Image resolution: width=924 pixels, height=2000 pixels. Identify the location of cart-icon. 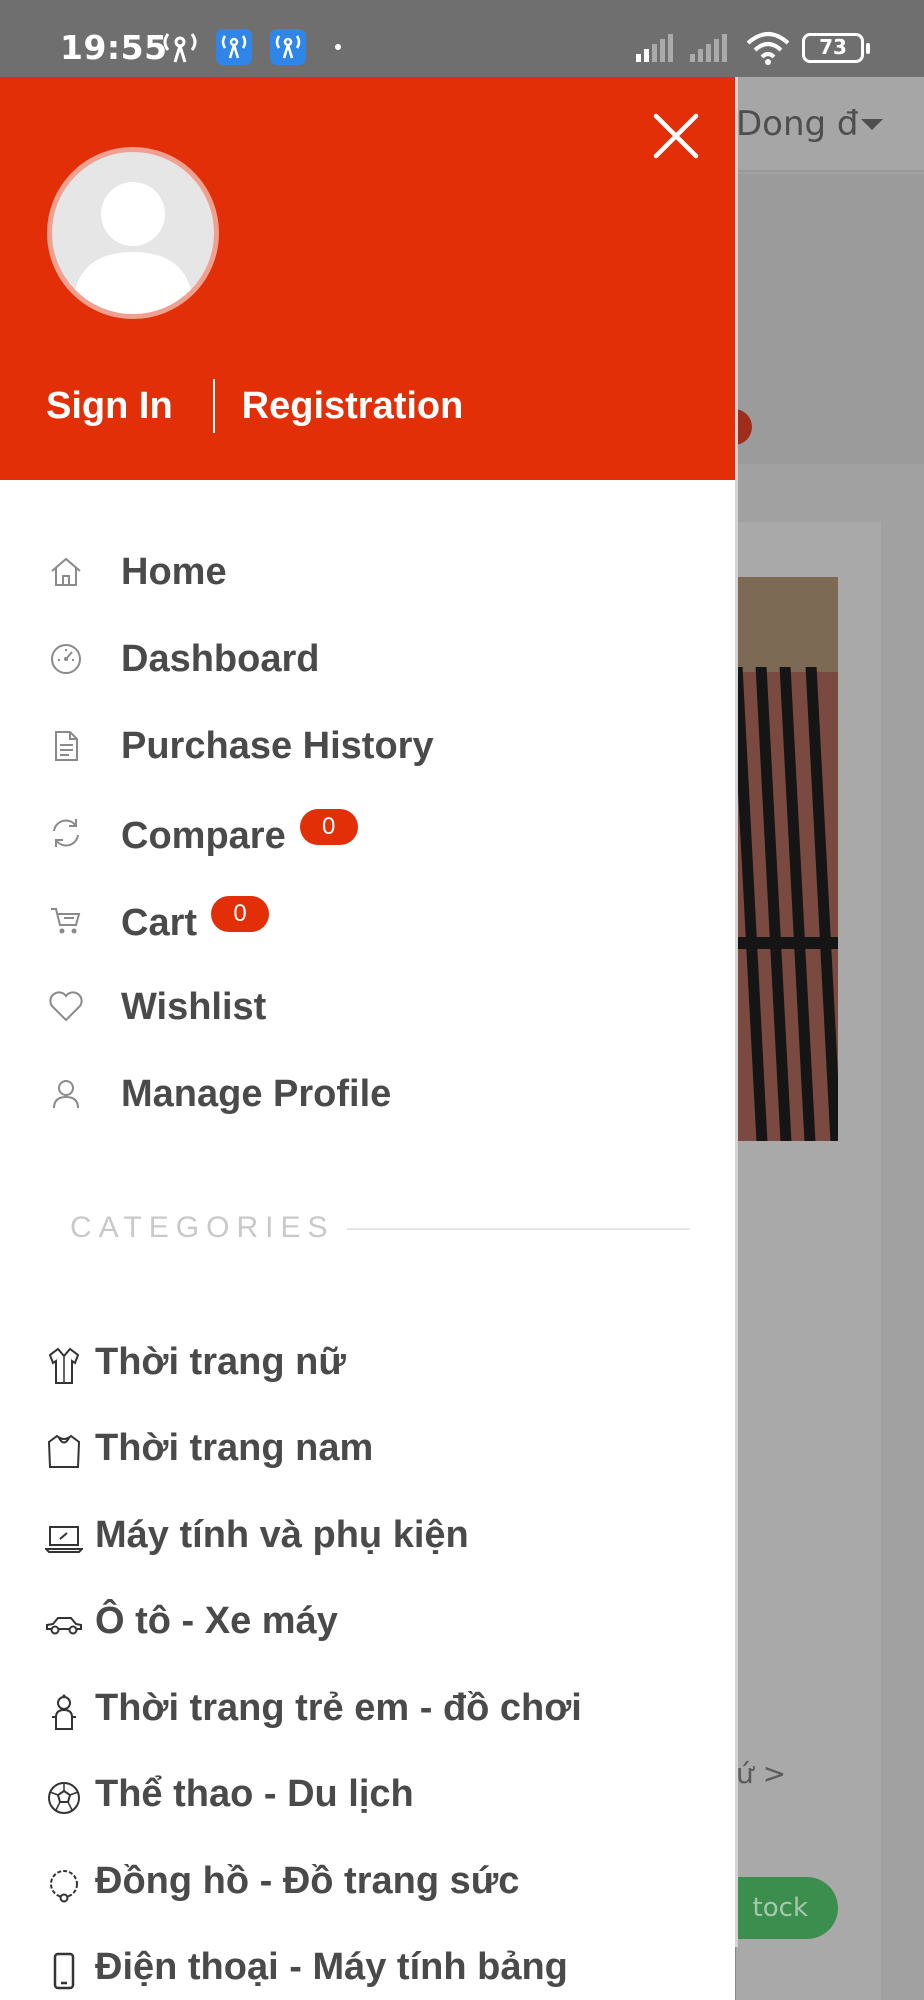
(66, 920).